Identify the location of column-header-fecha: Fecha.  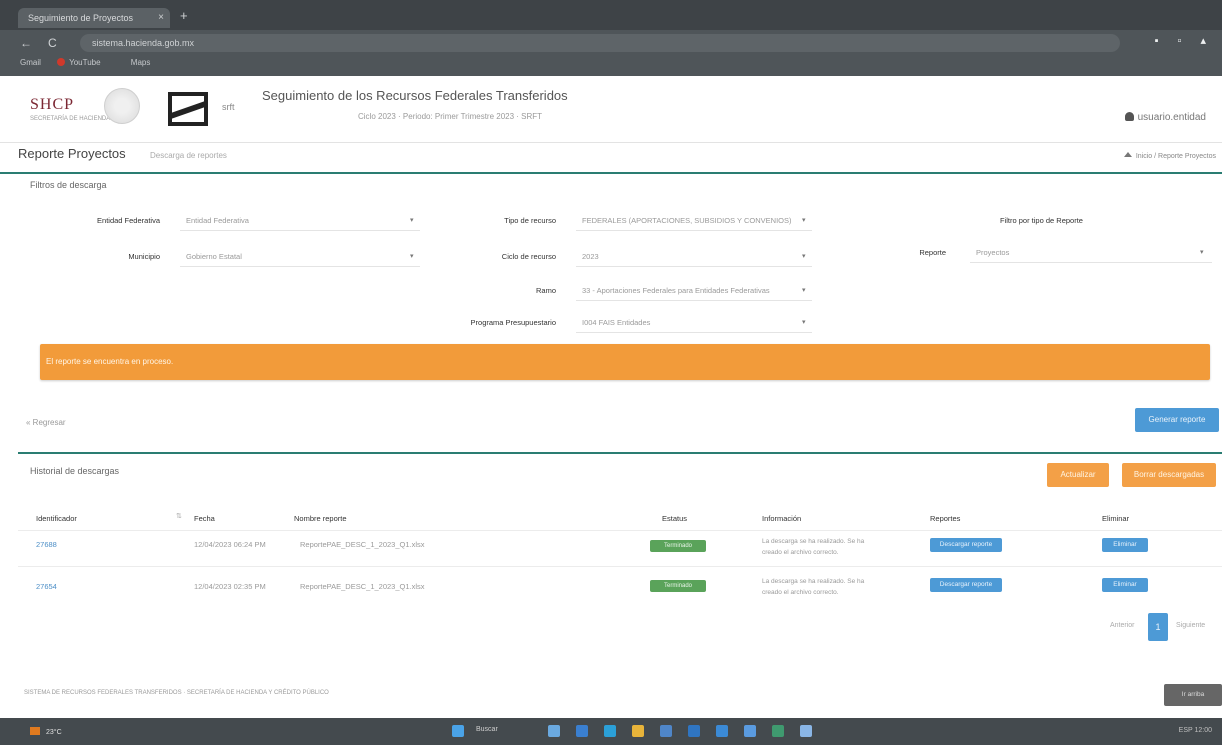
(204, 518).